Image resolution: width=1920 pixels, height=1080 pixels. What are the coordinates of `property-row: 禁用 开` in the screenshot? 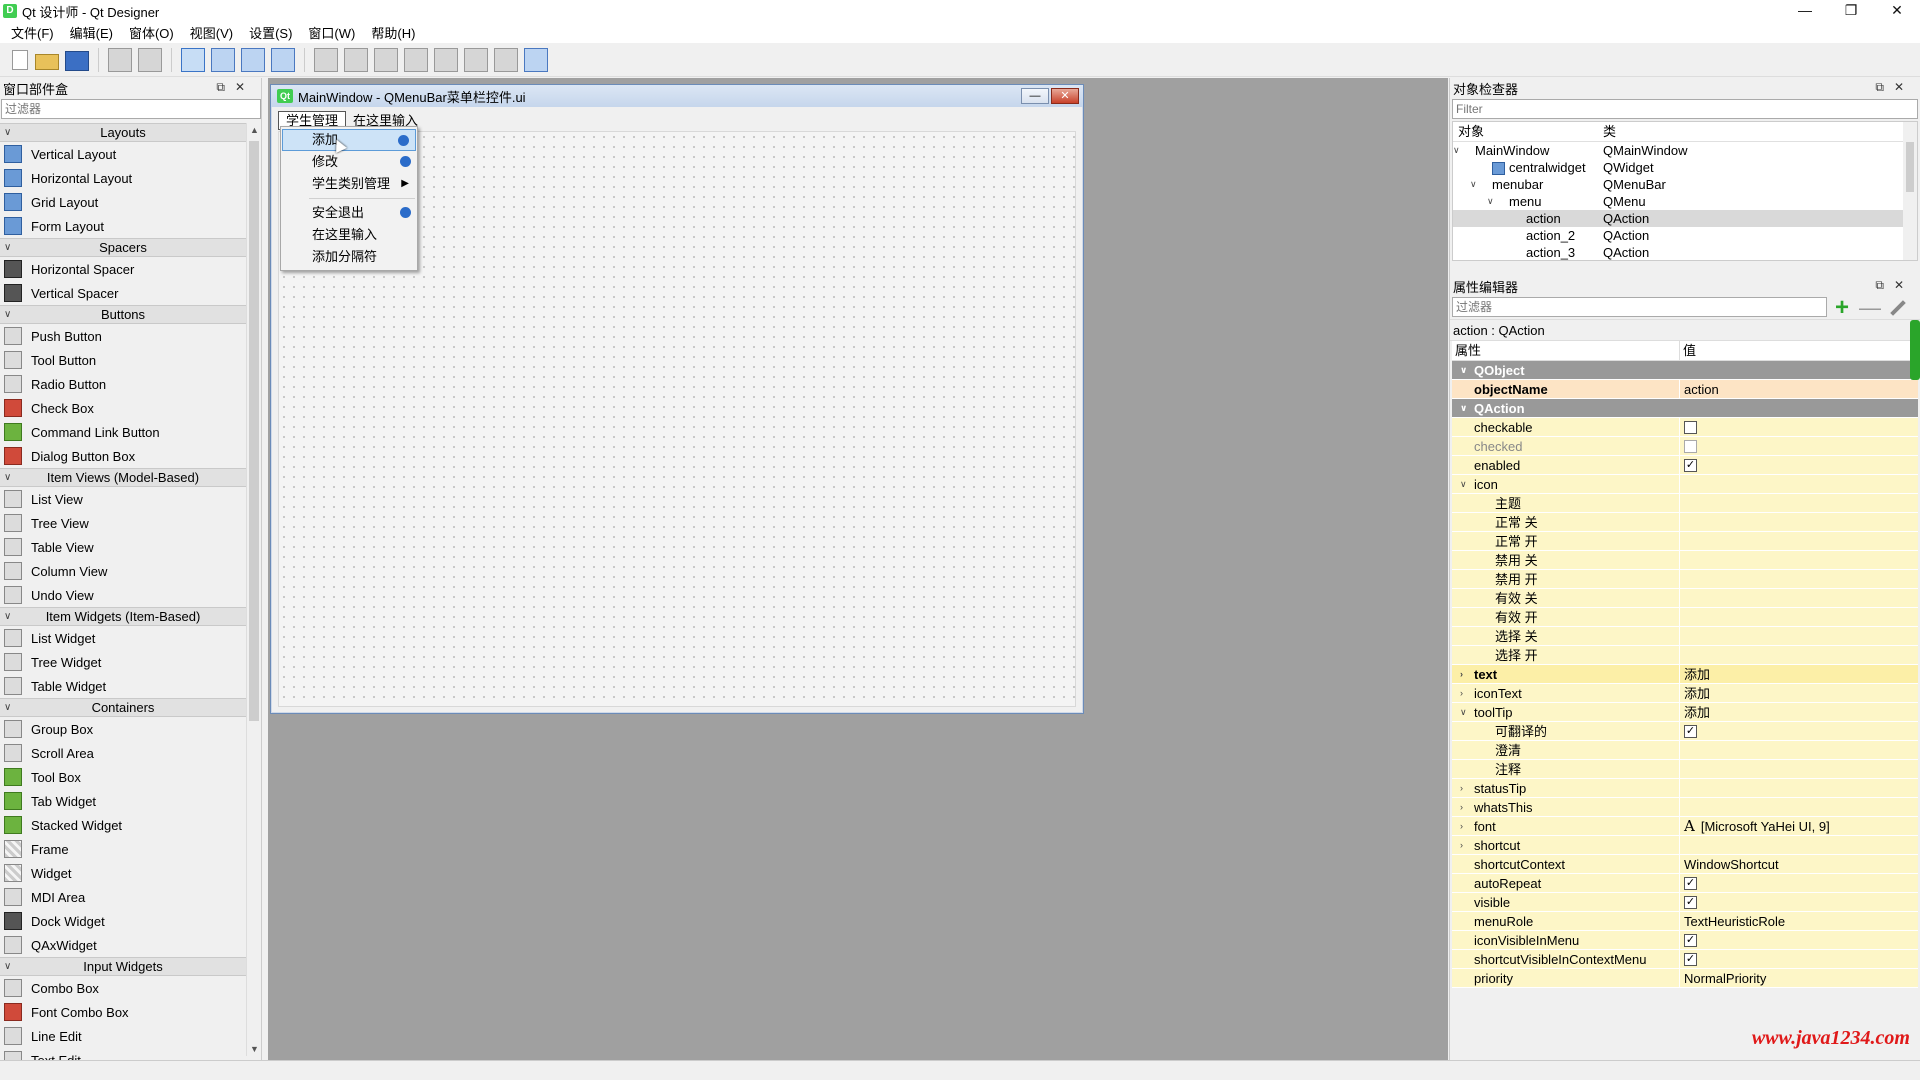 It's located at (1685, 579).